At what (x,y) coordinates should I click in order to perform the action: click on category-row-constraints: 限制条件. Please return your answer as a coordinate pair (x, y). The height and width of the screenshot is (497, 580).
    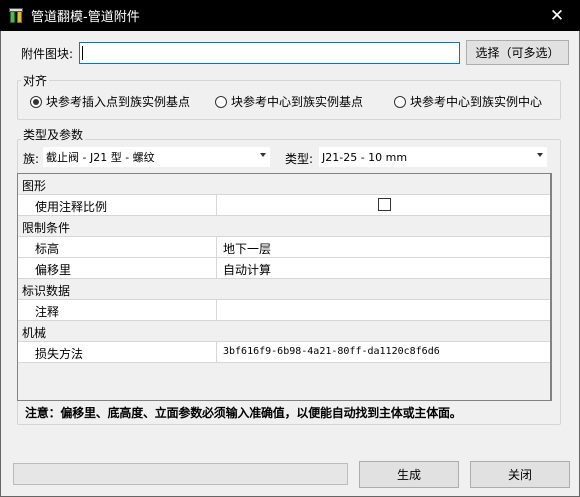
    Looking at the image, I should click on (284, 226).